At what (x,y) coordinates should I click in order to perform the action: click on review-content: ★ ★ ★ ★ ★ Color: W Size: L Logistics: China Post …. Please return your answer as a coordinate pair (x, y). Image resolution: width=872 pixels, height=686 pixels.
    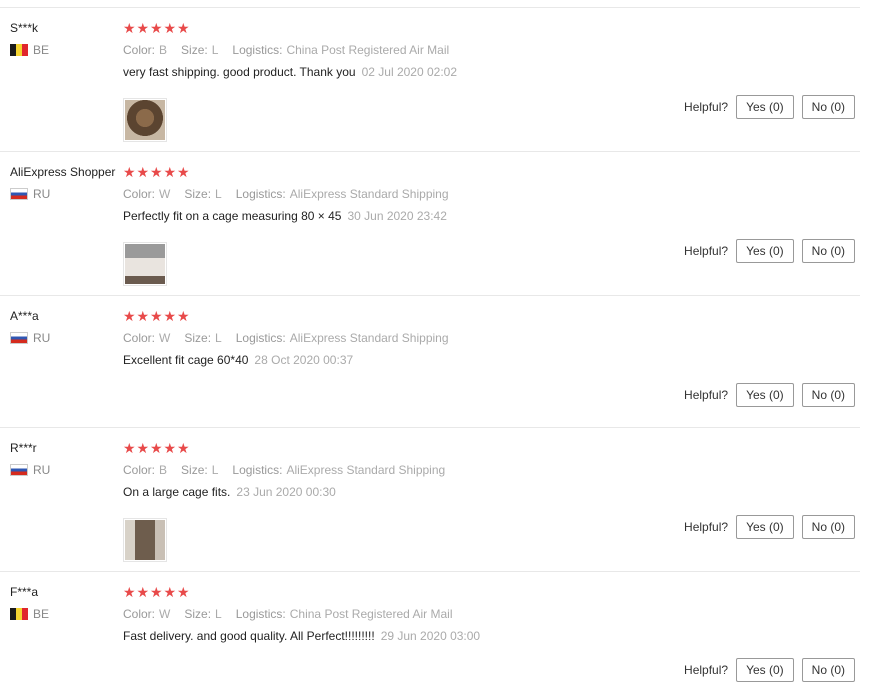
    Looking at the image, I should click on (490, 614).